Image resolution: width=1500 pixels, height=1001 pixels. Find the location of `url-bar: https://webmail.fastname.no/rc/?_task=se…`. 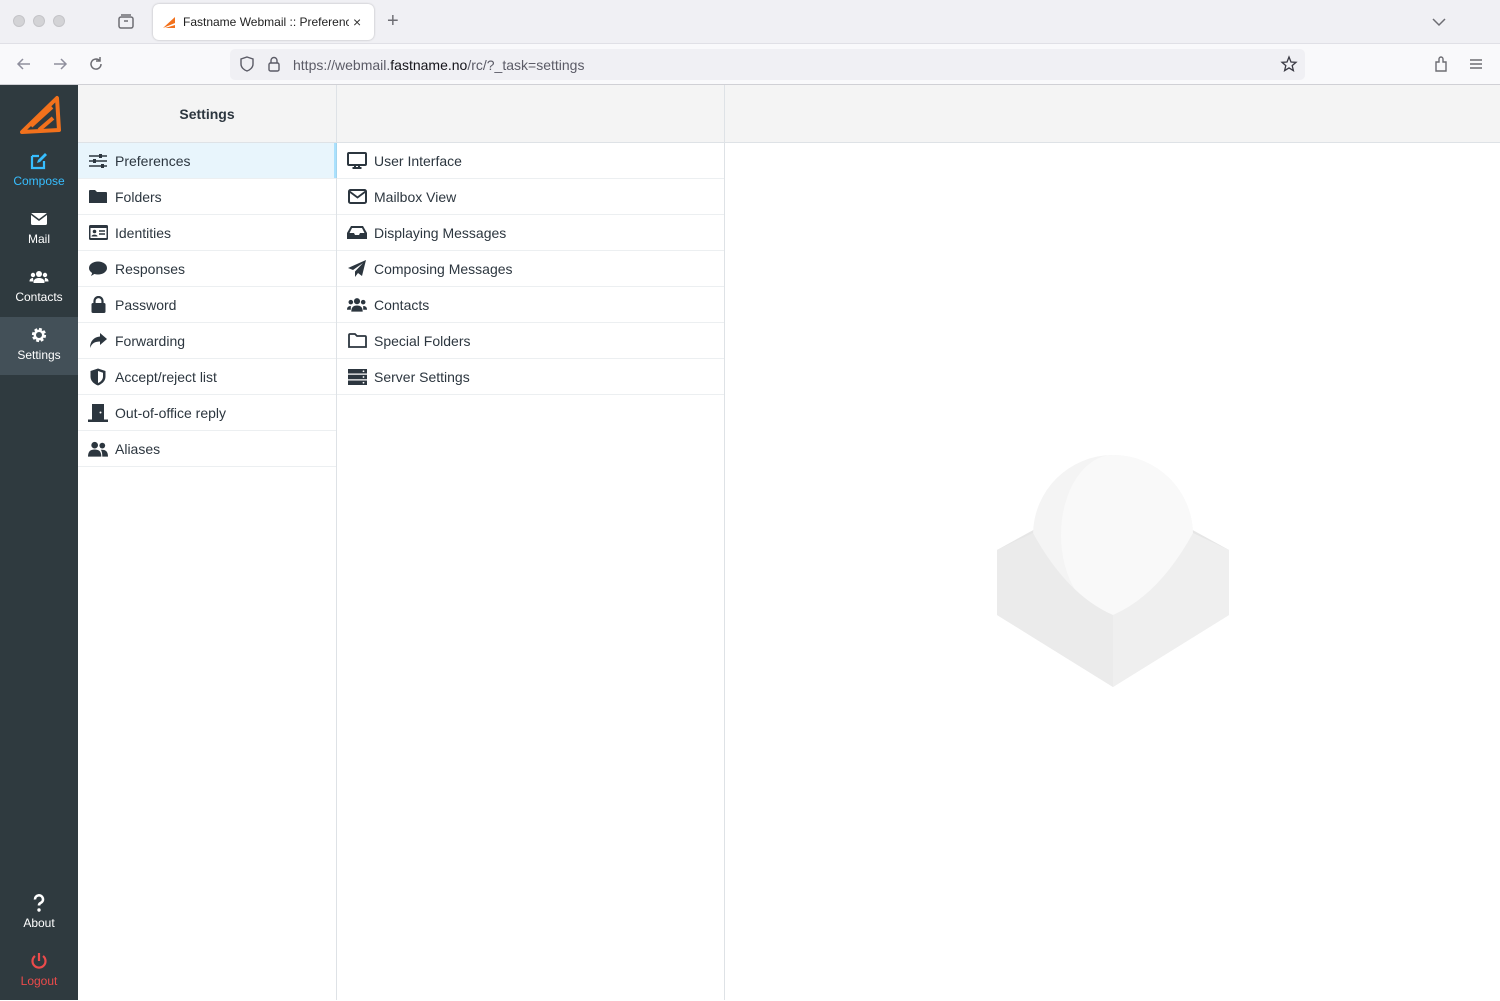

url-bar: https://webmail.fastname.no/rc/?_task=se… is located at coordinates (767, 64).